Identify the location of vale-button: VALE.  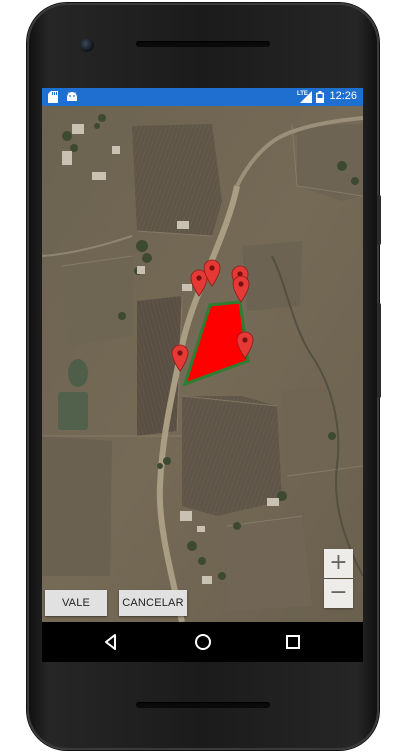
(76, 603).